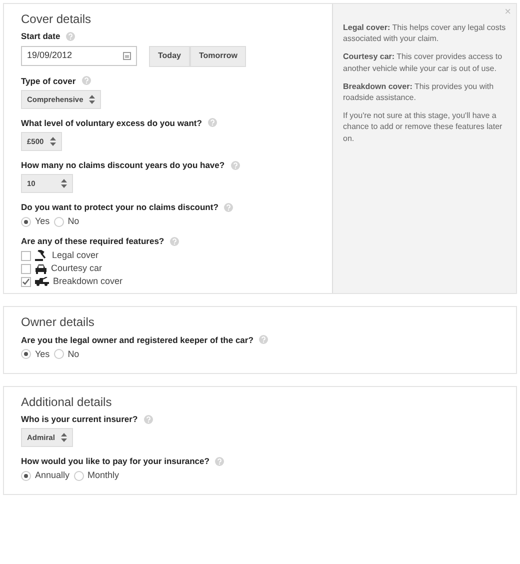  What do you see at coordinates (137, 339) in the screenshot?
I see `field-label: Are you the legal owner and registered keeper of the car?` at bounding box center [137, 339].